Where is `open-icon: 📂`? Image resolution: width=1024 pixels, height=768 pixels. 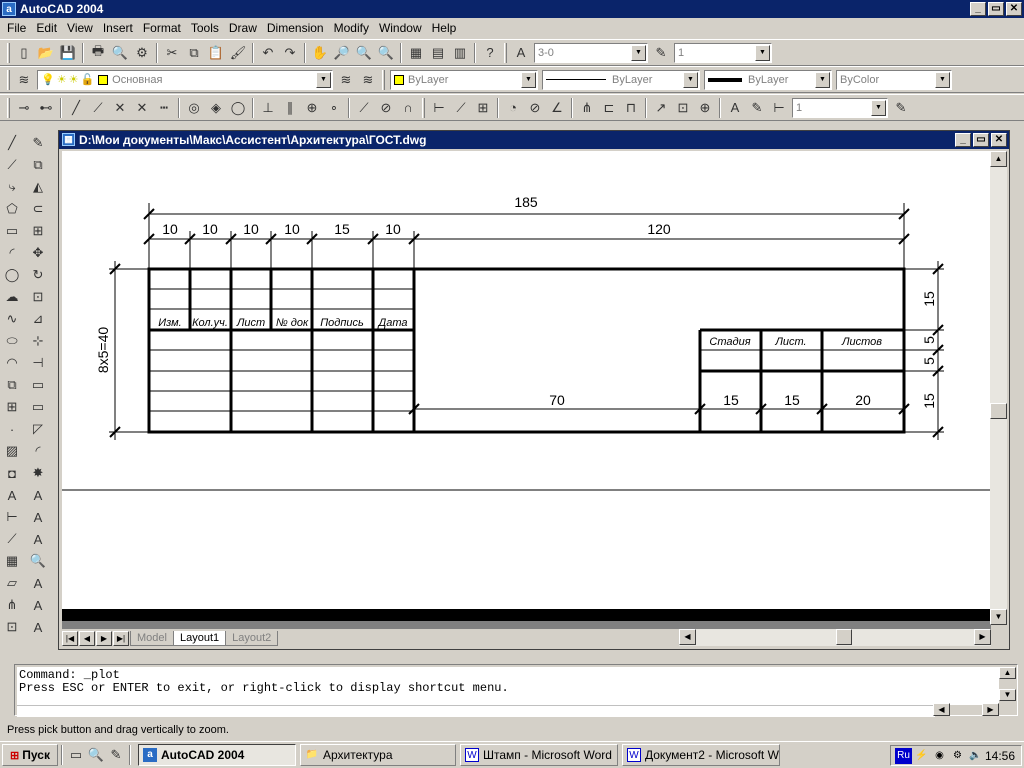 open-icon: 📂 is located at coordinates (46, 53).